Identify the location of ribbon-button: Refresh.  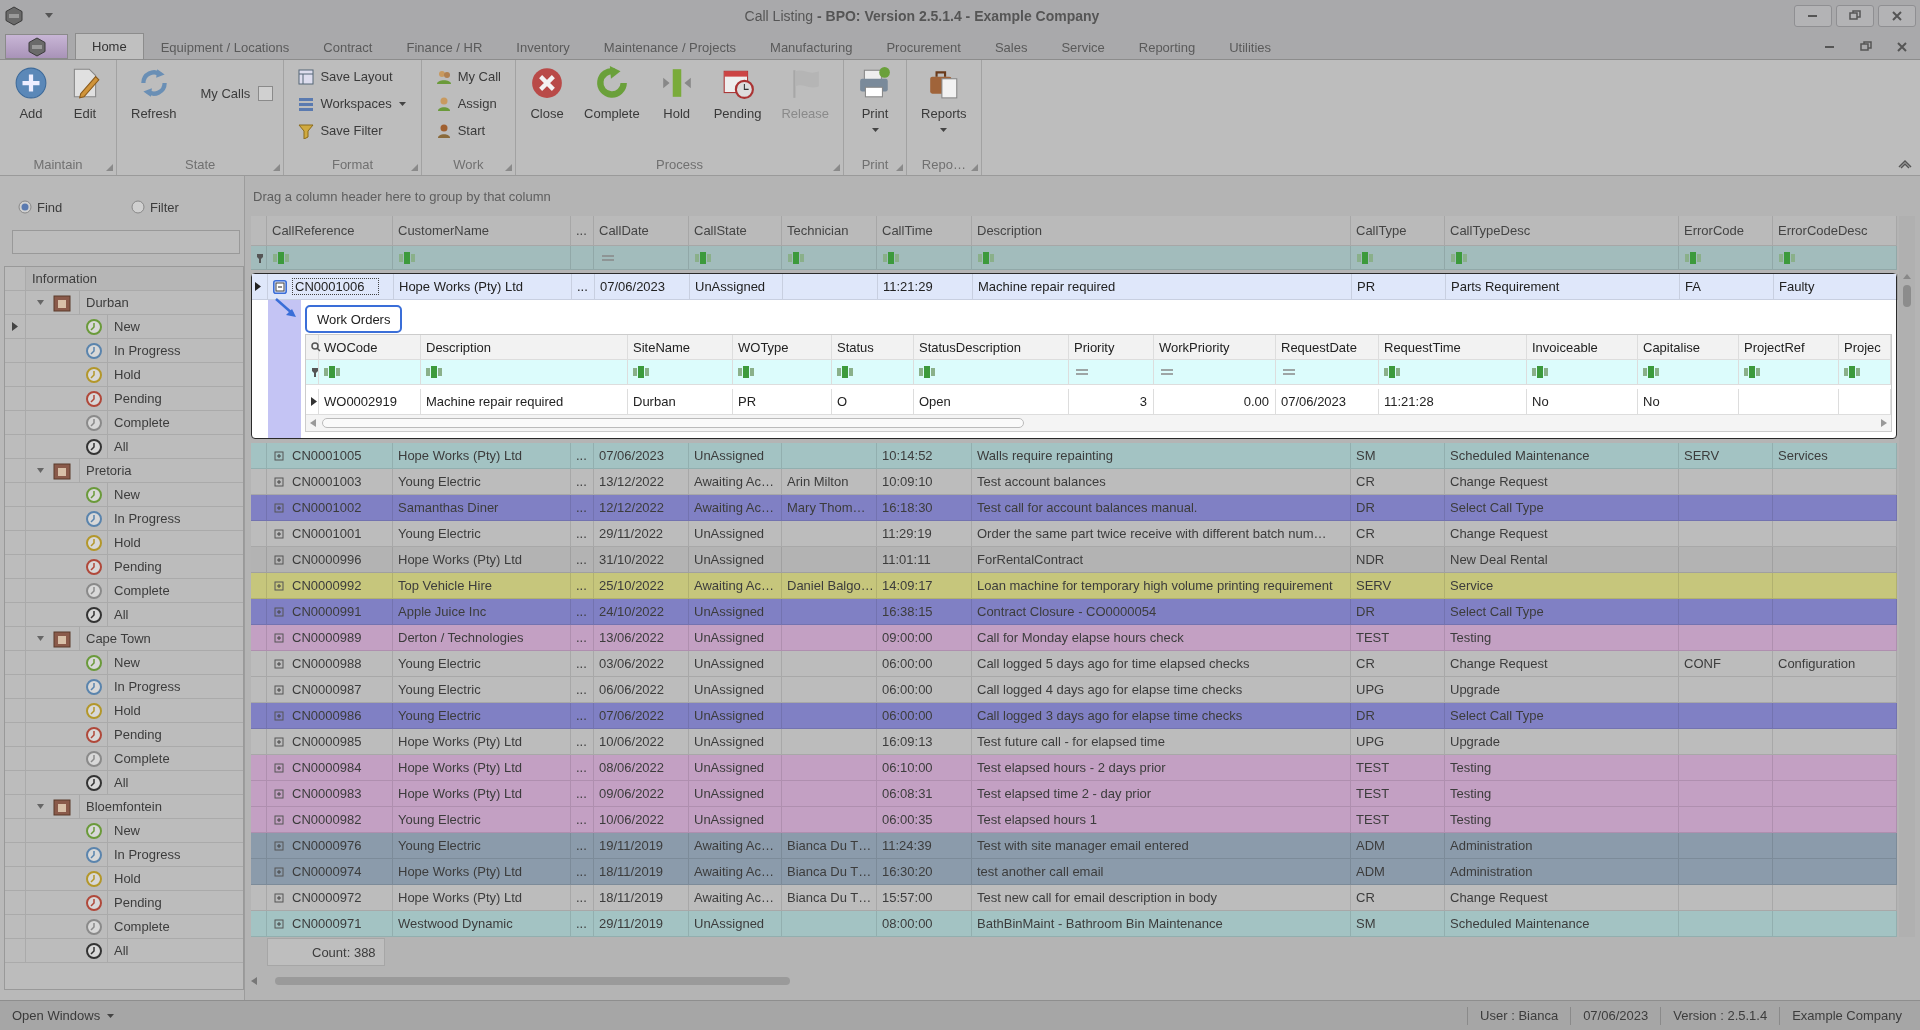
(154, 106).